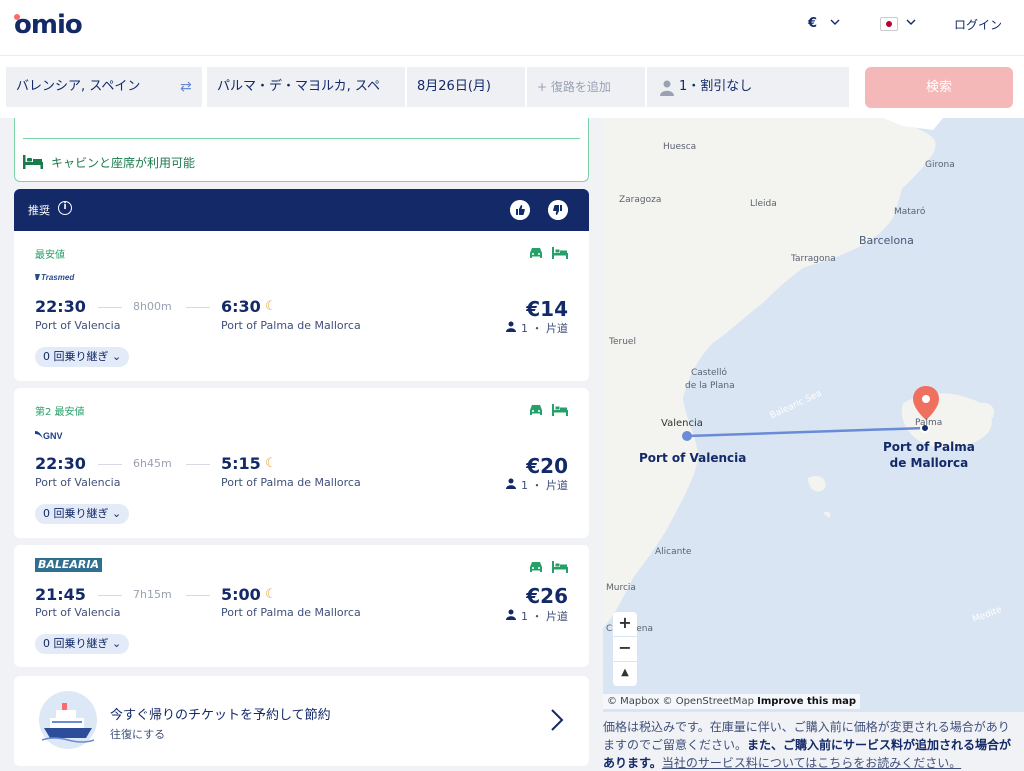 The height and width of the screenshot is (771, 1024). Describe the element at coordinates (50, 255) in the screenshot. I see `trip-tag: 最安値` at that location.